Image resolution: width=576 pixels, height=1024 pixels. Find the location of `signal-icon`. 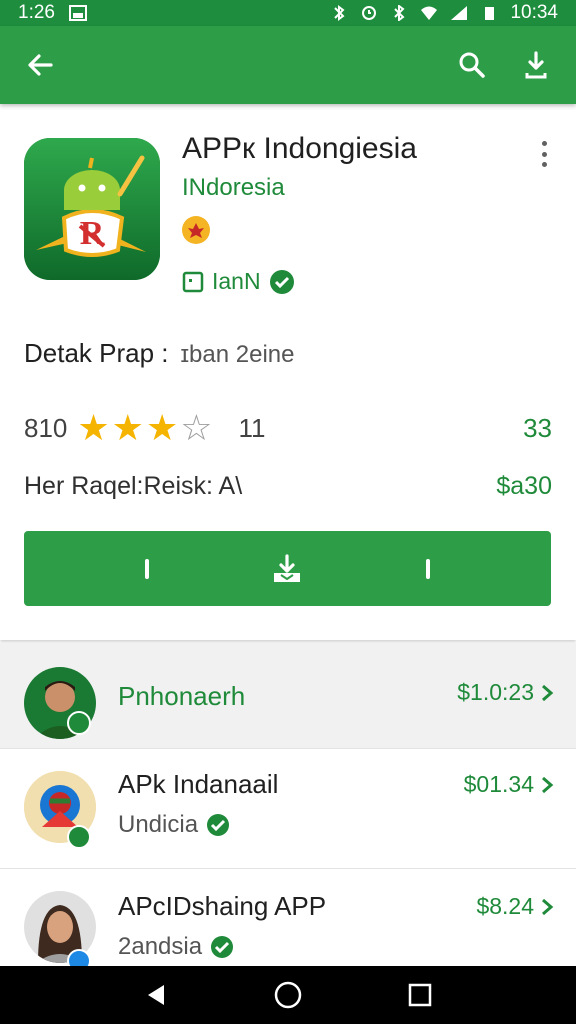

signal-icon is located at coordinates (459, 13).